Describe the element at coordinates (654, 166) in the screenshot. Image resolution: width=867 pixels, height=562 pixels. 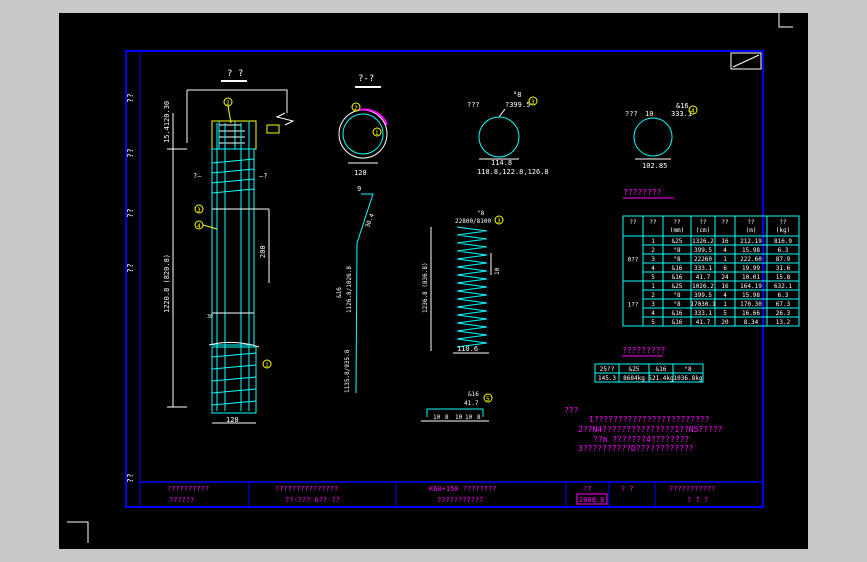
I see `ring2-dim: 102.85` at that location.